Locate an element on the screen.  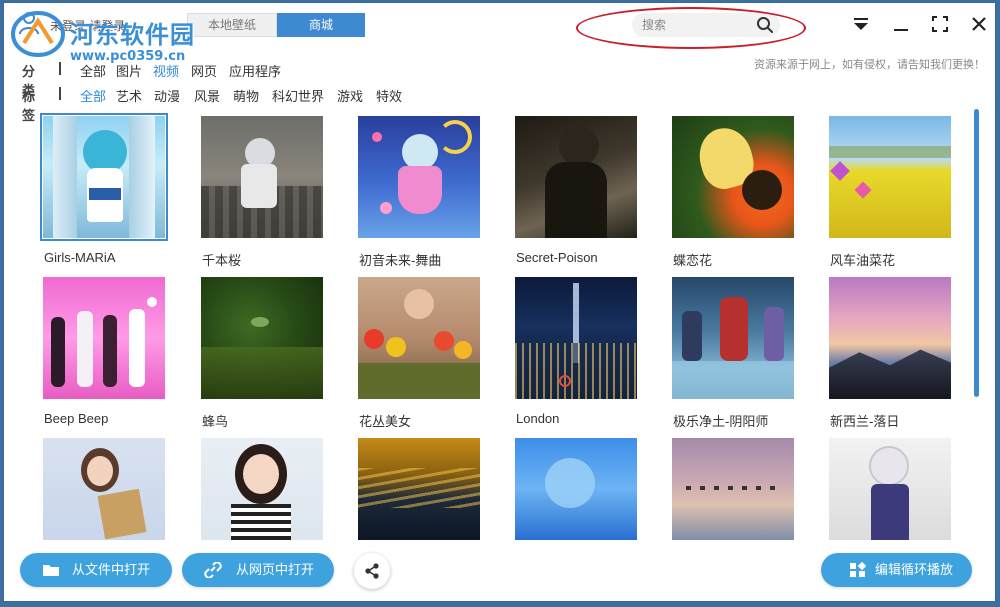
tag-label: 标签 is located at coordinates (29, 106).